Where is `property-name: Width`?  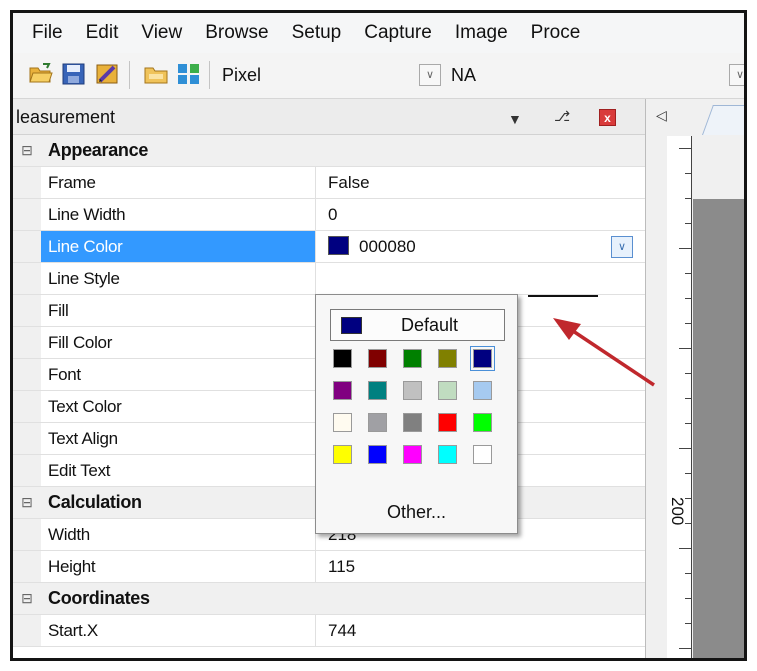
property-name: Width is located at coordinates (178, 534).